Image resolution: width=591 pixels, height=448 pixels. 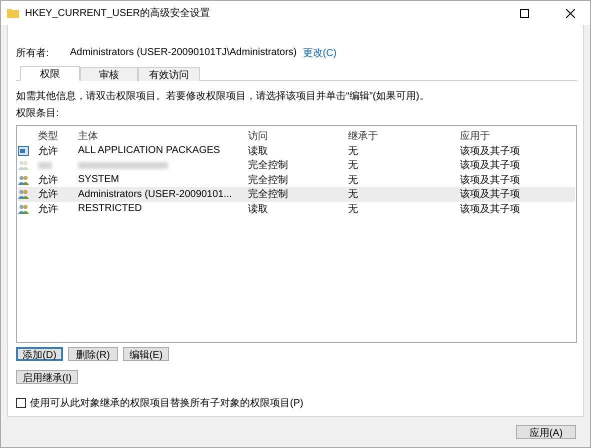 What do you see at coordinates (570, 13) in the screenshot?
I see `close-icon` at bounding box center [570, 13].